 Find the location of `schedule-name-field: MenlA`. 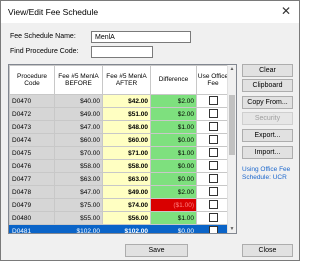

schedule-name-field: MenlA is located at coordinates (141, 37).